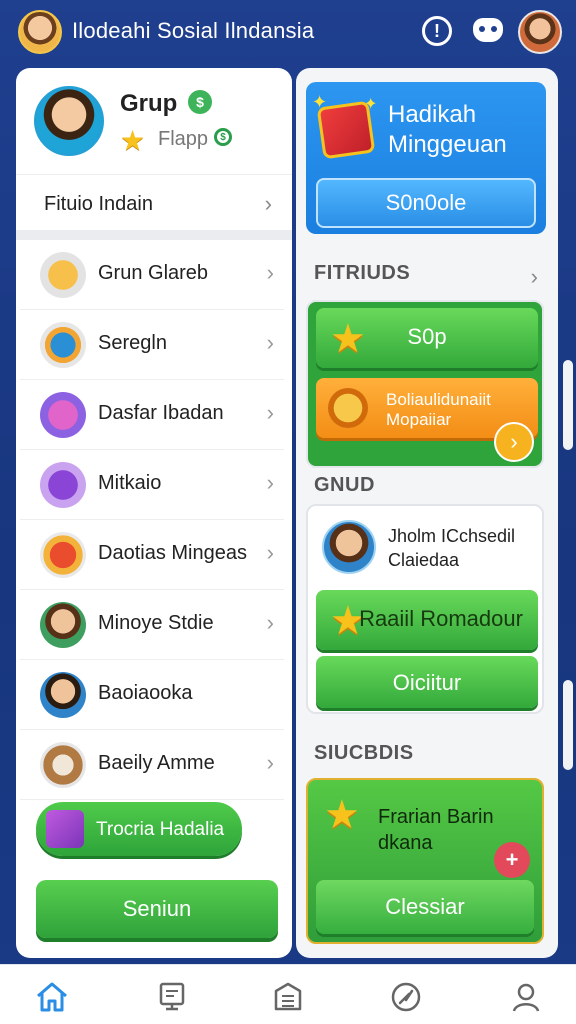 This screenshot has width=576, height=1024. Describe the element at coordinates (288, 997) in the screenshot. I see `list-icon` at that location.